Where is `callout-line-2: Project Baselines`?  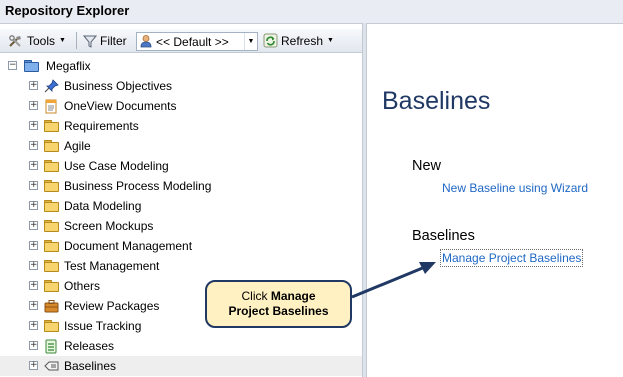 callout-line-2: Project Baselines is located at coordinates (278, 311).